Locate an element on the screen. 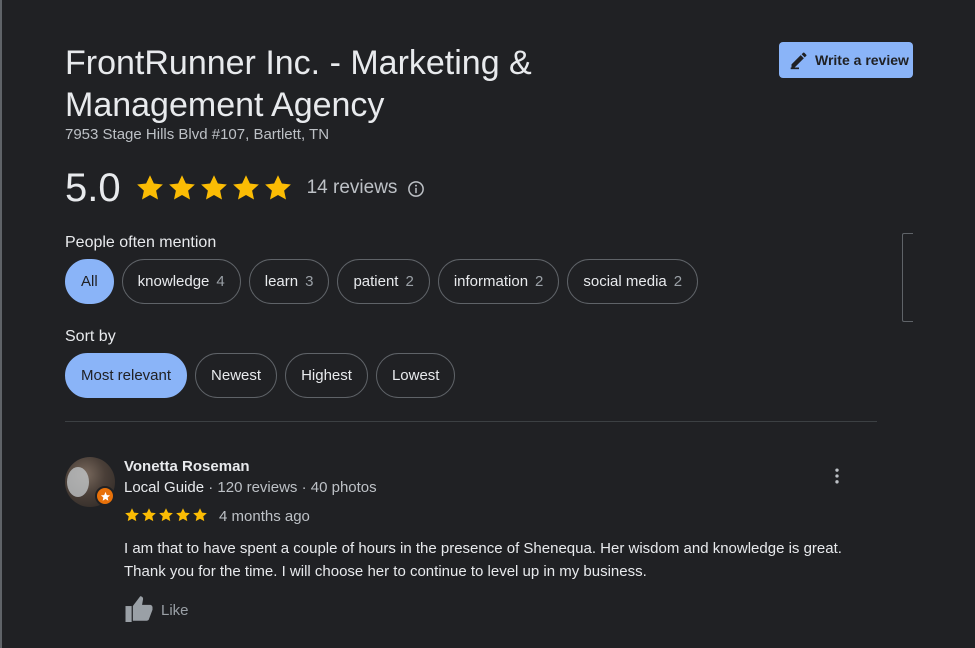 The width and height of the screenshot is (975, 648). chip-label: patient is located at coordinates (376, 281).